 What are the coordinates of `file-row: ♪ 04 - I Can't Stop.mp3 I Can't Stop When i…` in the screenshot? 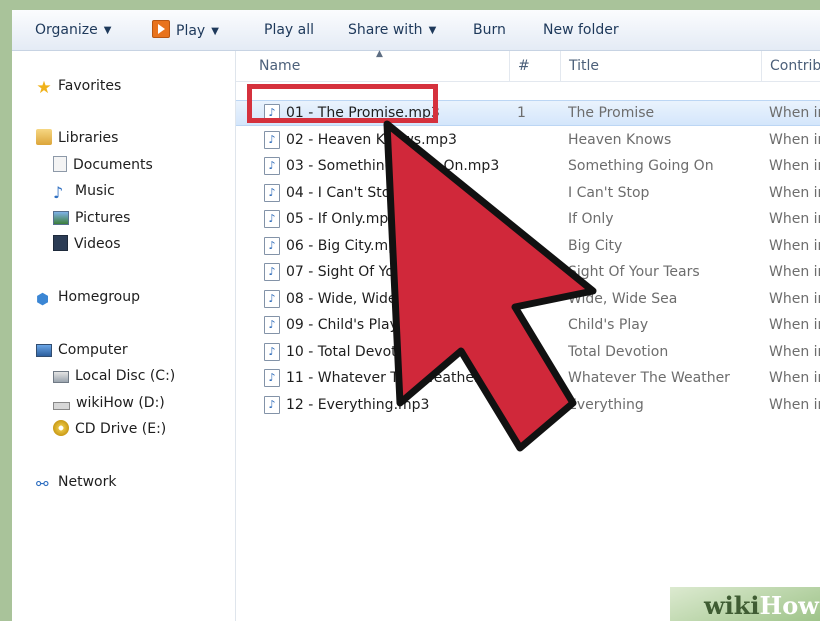 It's located at (528, 193).